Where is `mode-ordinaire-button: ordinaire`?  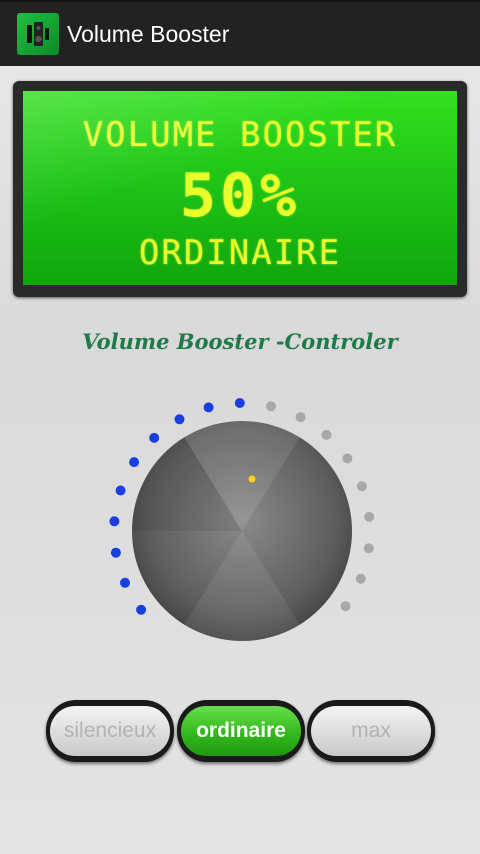 mode-ordinaire-button: ordinaire is located at coordinates (241, 731).